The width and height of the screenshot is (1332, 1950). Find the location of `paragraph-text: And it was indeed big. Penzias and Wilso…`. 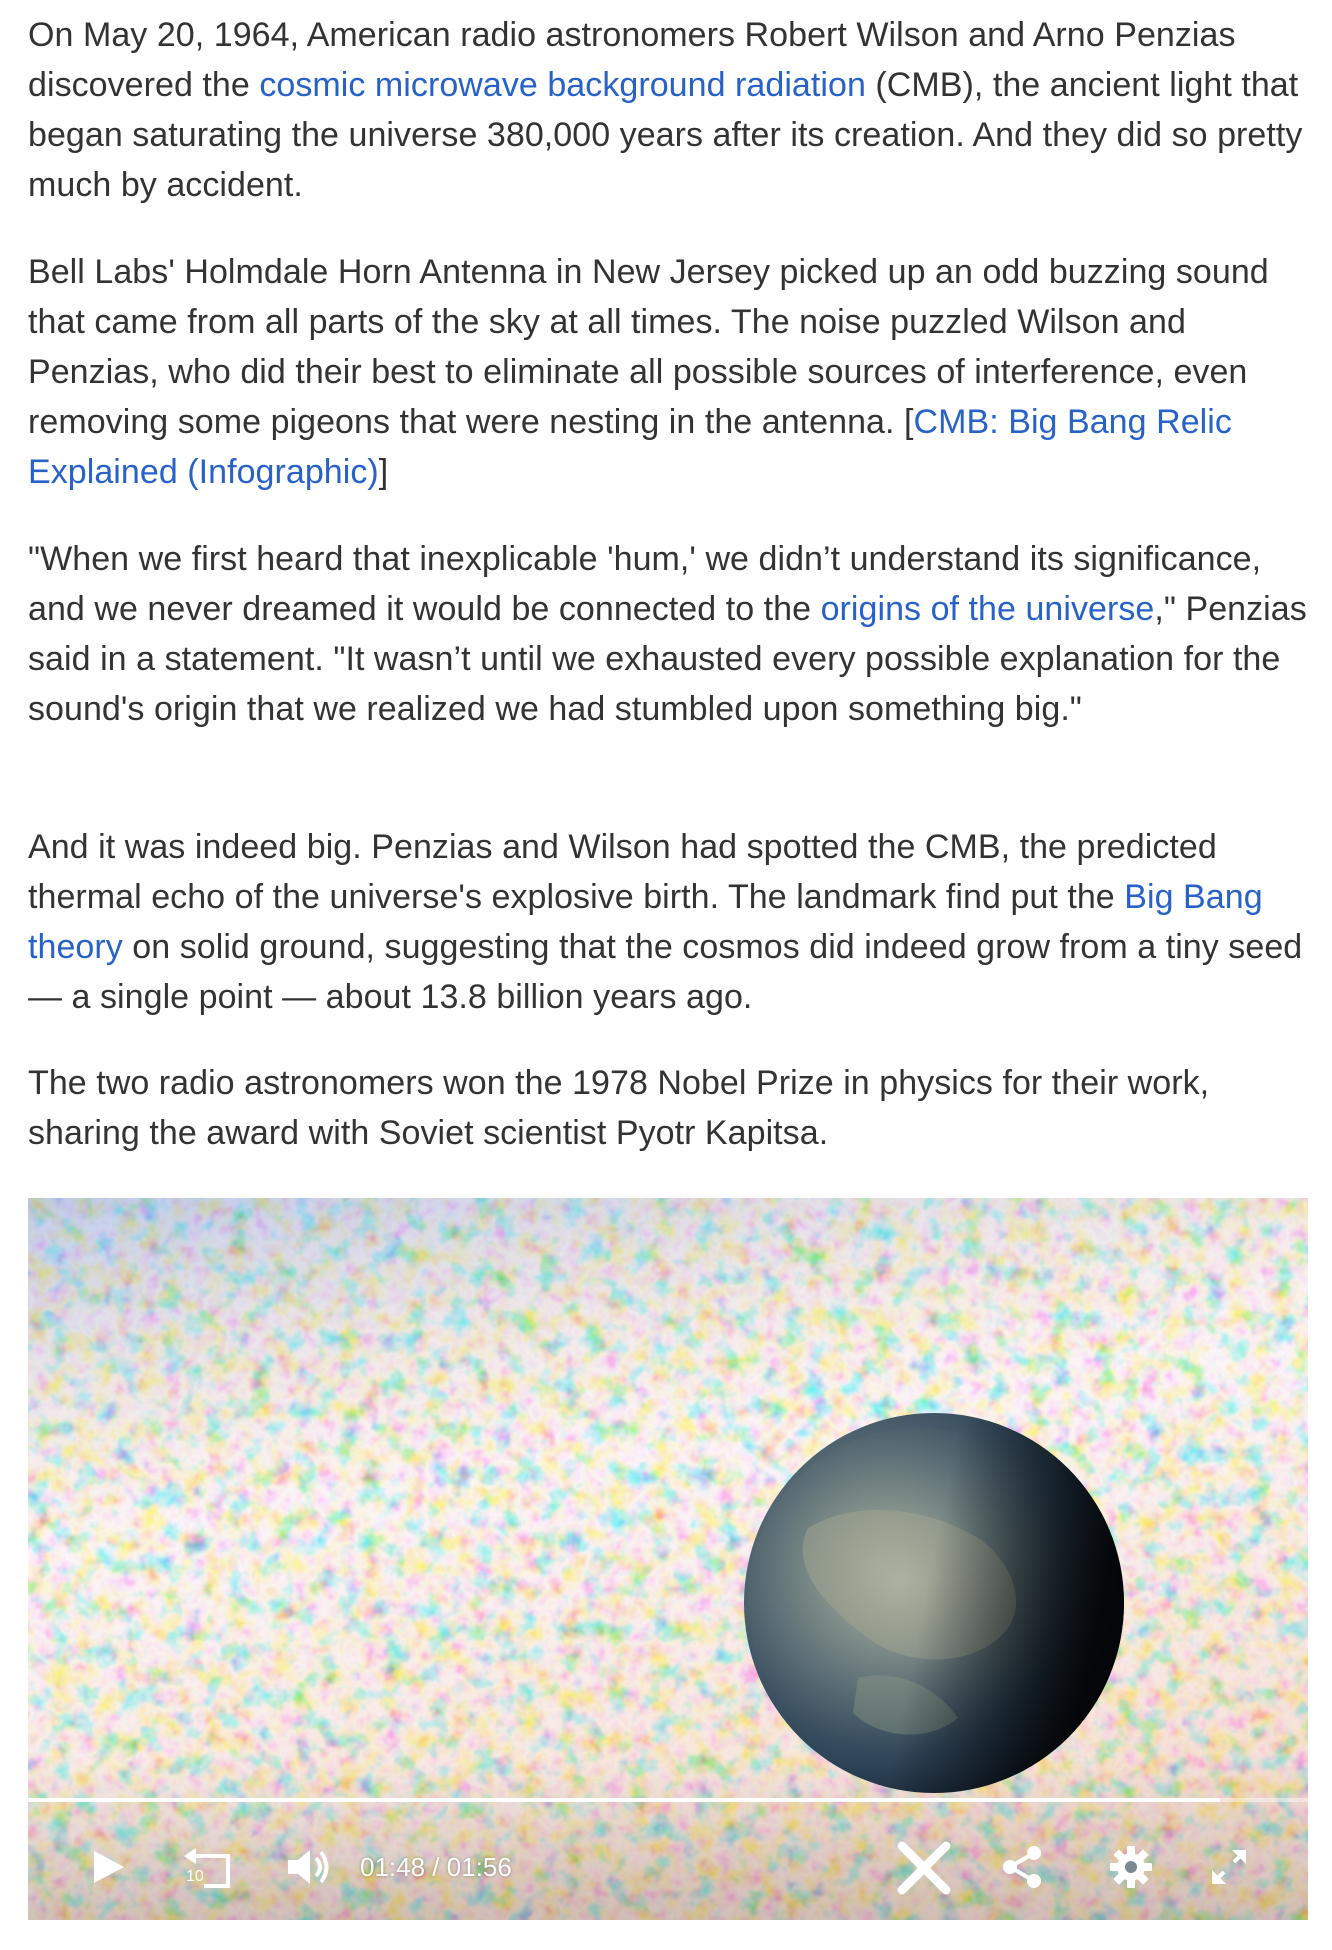

paragraph-text: And it was indeed big. Penzias and Wilso… is located at coordinates (622, 872).